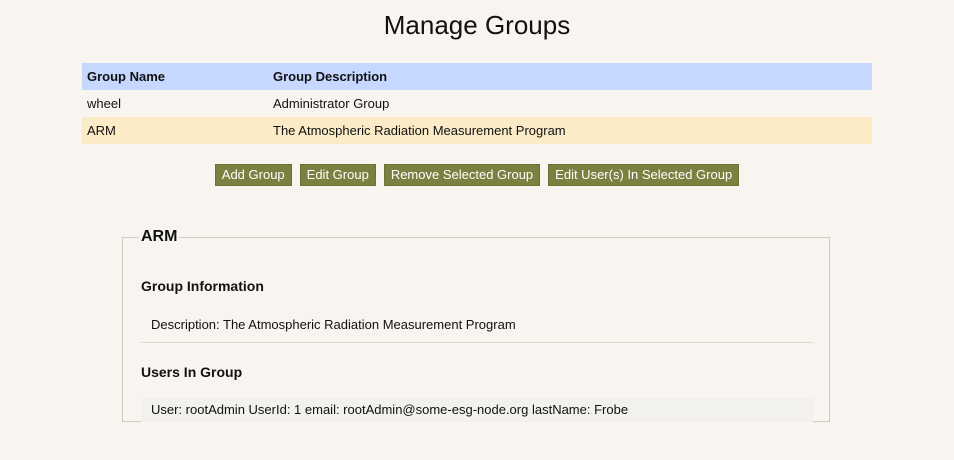 The height and width of the screenshot is (460, 954). What do you see at coordinates (253, 175) in the screenshot?
I see `add-group-button: Add Group` at bounding box center [253, 175].